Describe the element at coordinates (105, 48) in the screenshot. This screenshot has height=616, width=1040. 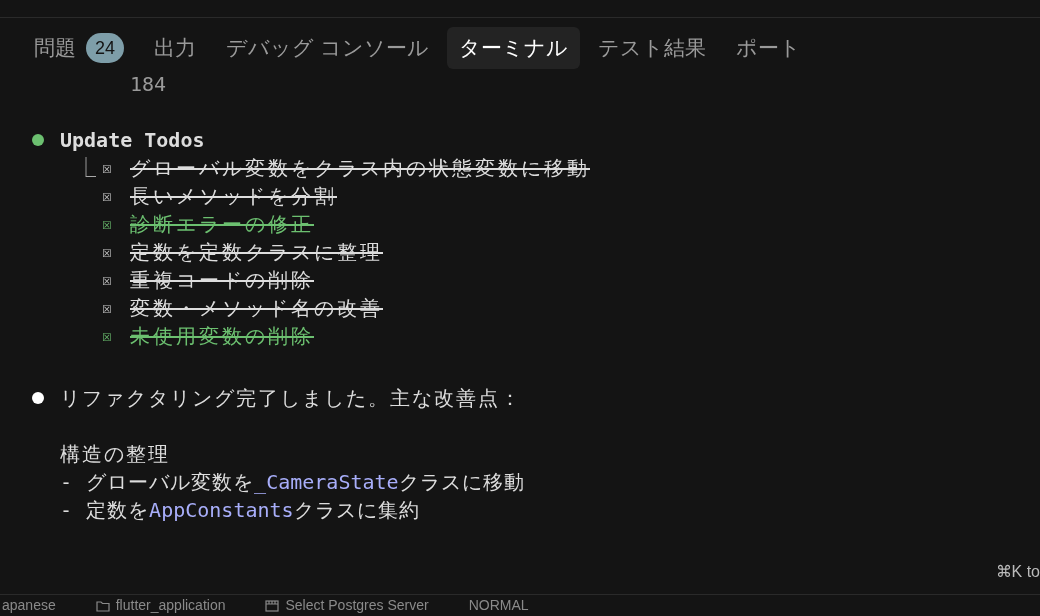
I see `count-badge: 24` at that location.